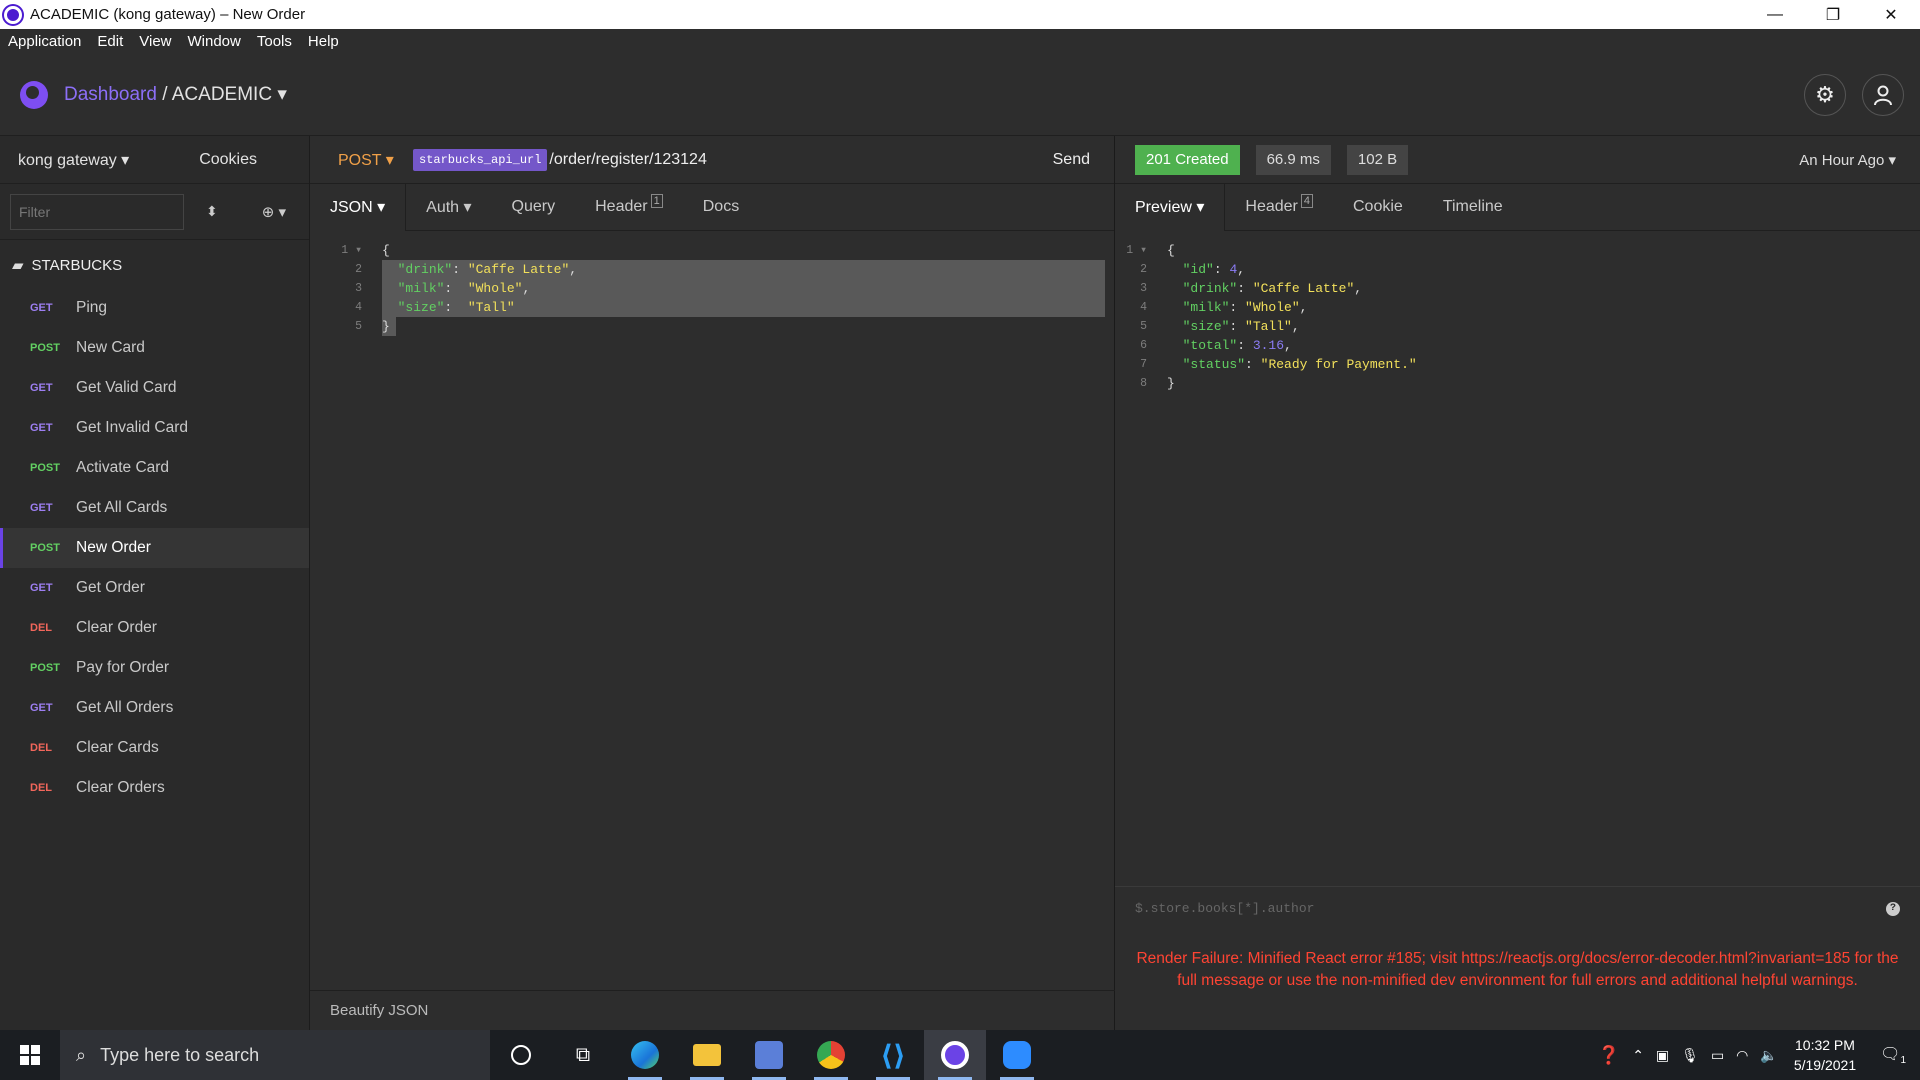 Image resolution: width=1920 pixels, height=1080 pixels. I want to click on workspace-dropdown: kong gateway ▾, so click(73, 160).